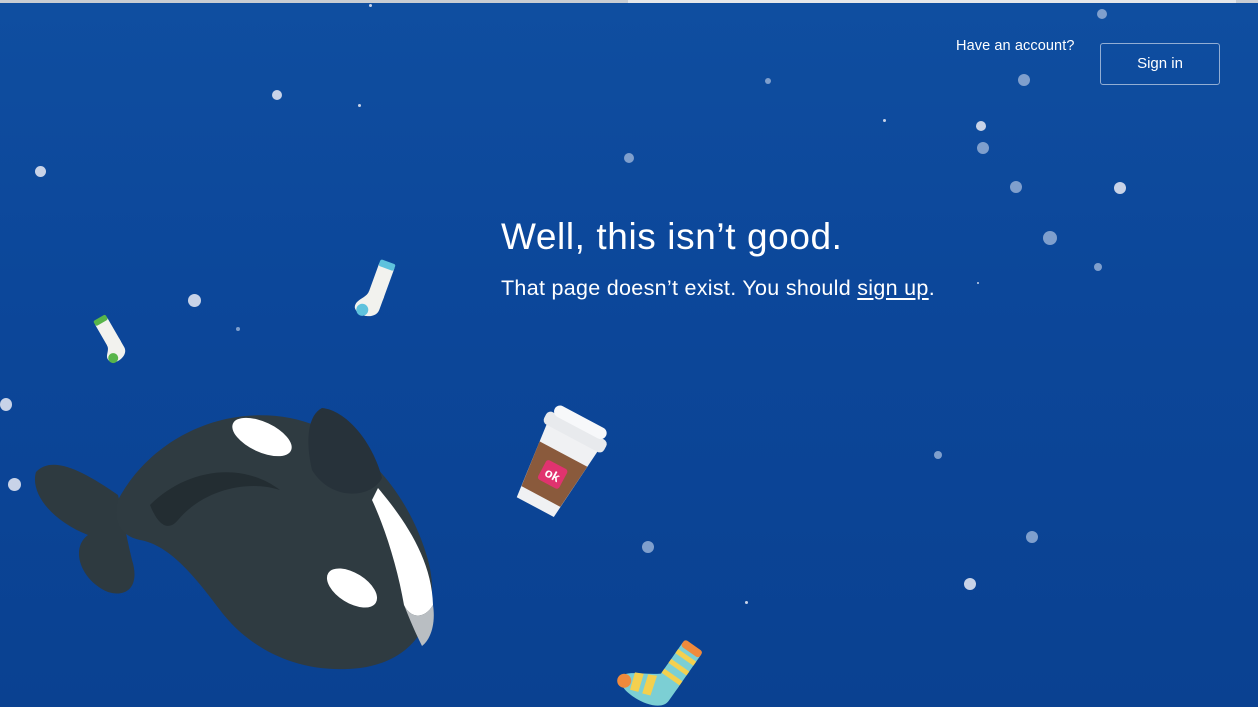 The height and width of the screenshot is (707, 1258). What do you see at coordinates (109, 339) in the screenshot?
I see `green-sock-icon` at bounding box center [109, 339].